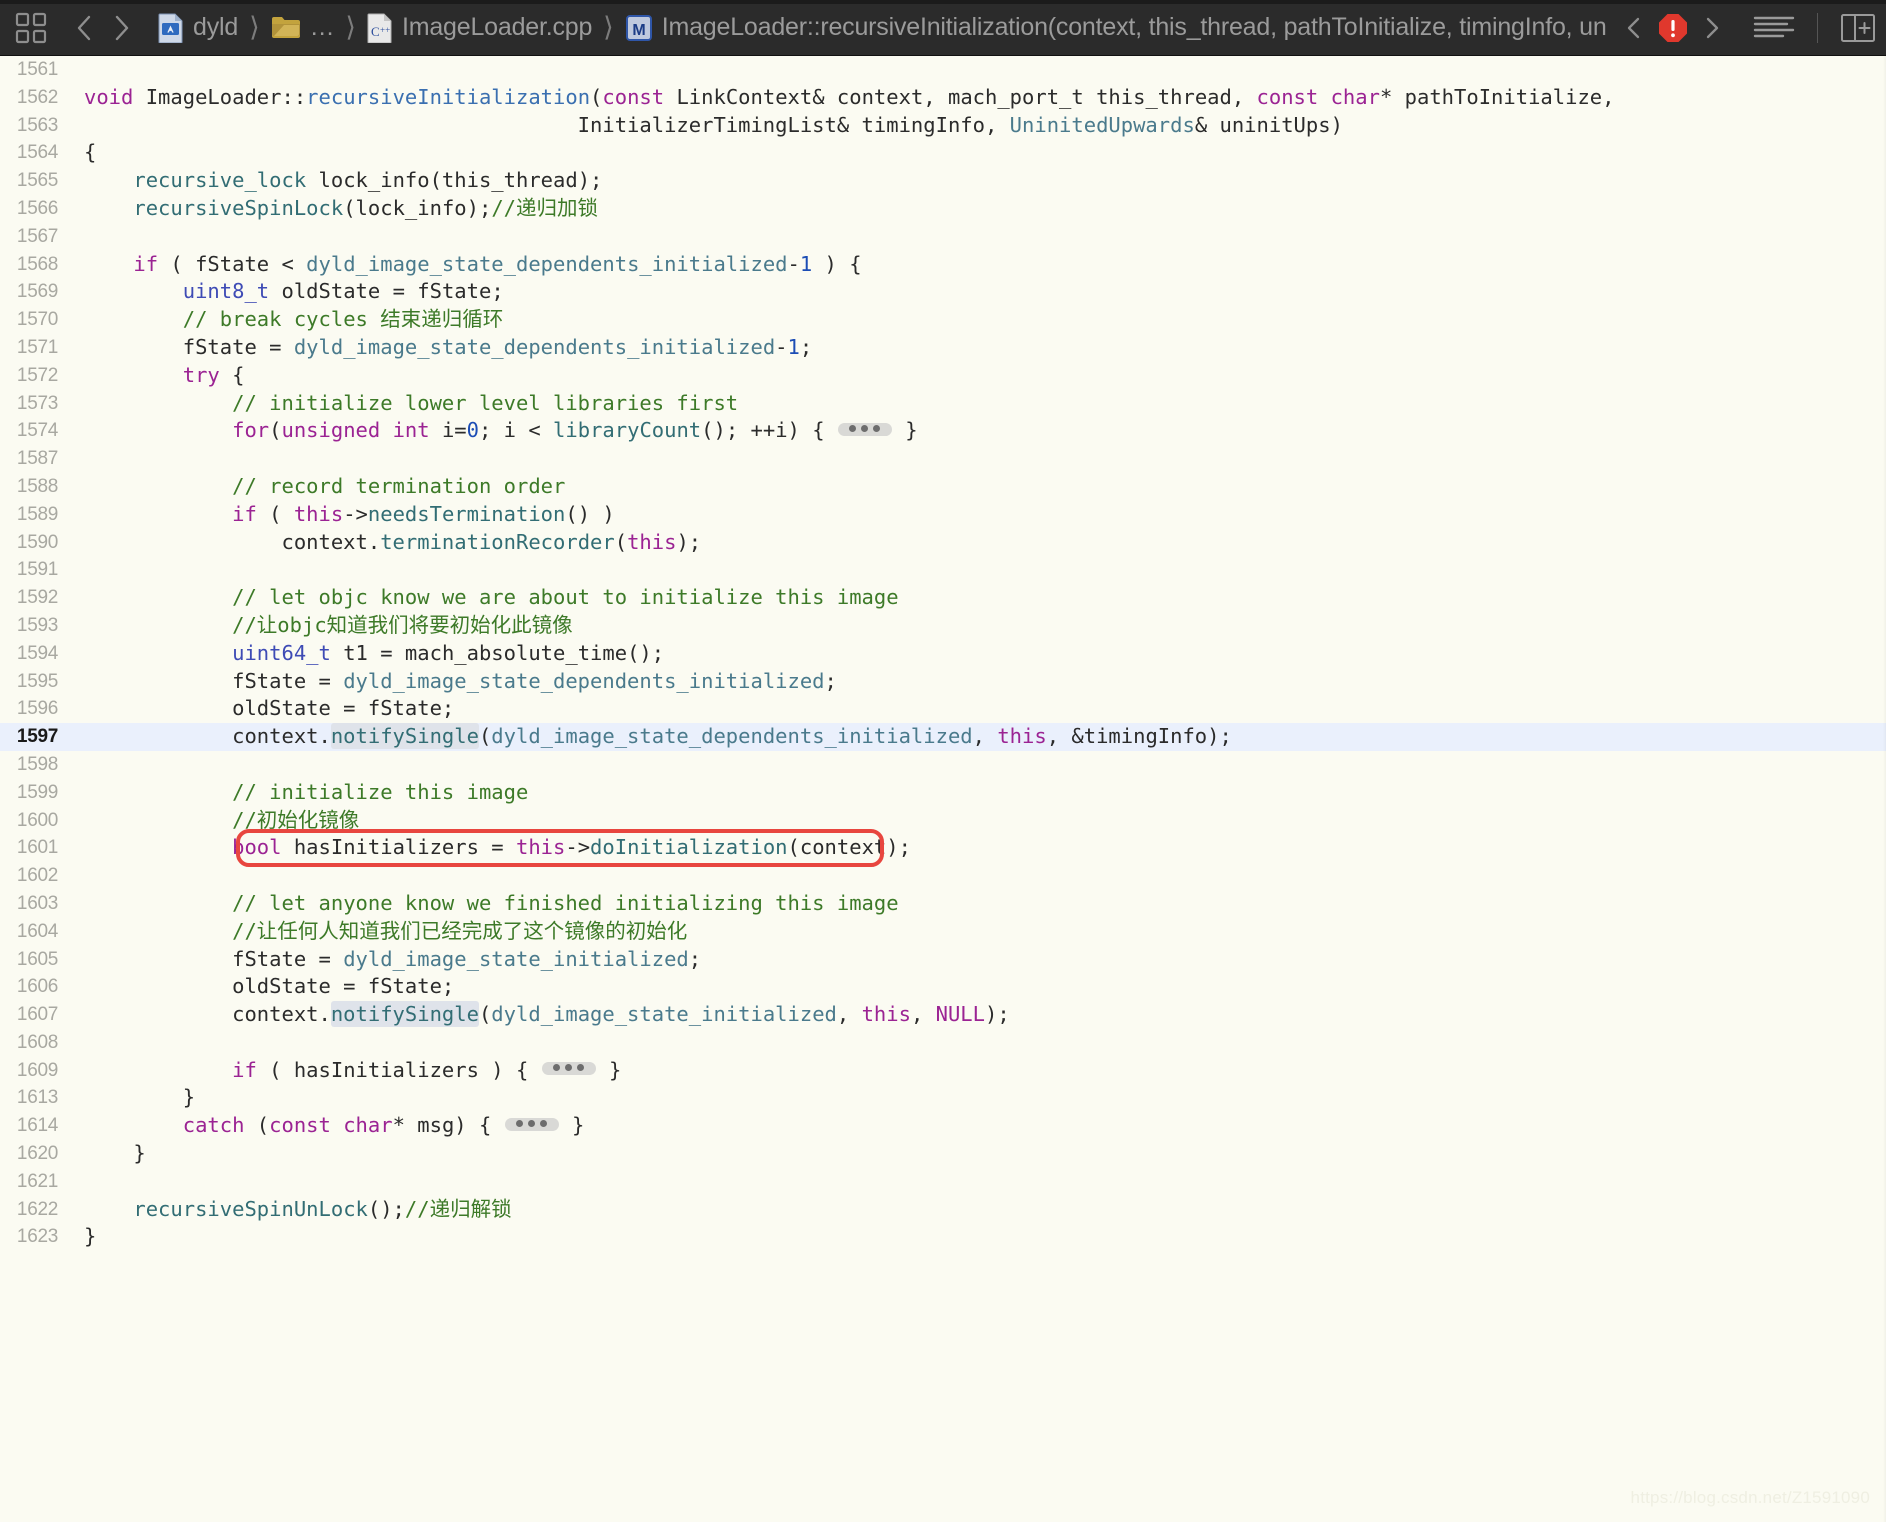 Image resolution: width=1886 pixels, height=1522 pixels. I want to click on code-line: 1561, so click(943, 70).